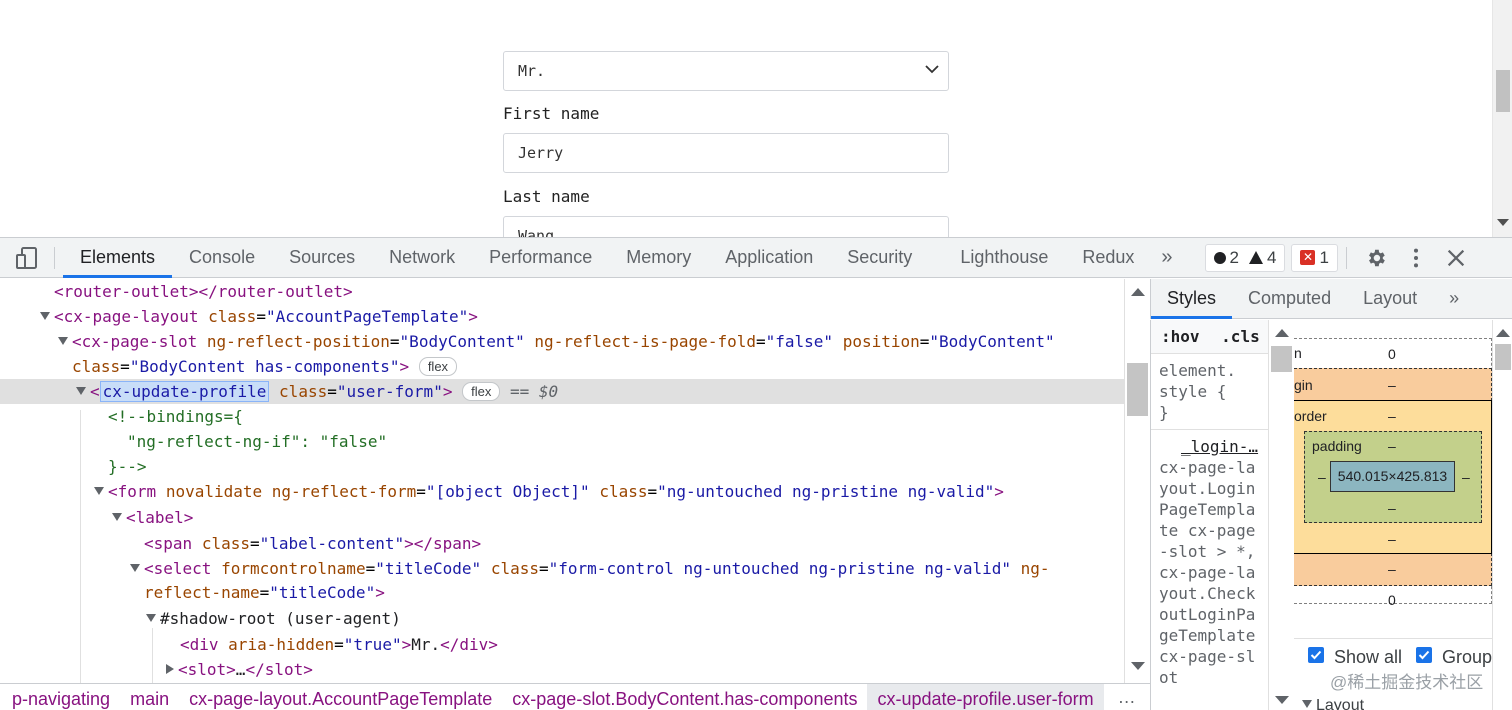 The width and height of the screenshot is (1512, 710). What do you see at coordinates (562, 416) in the screenshot?
I see `comment-node: <!--bindings={` at bounding box center [562, 416].